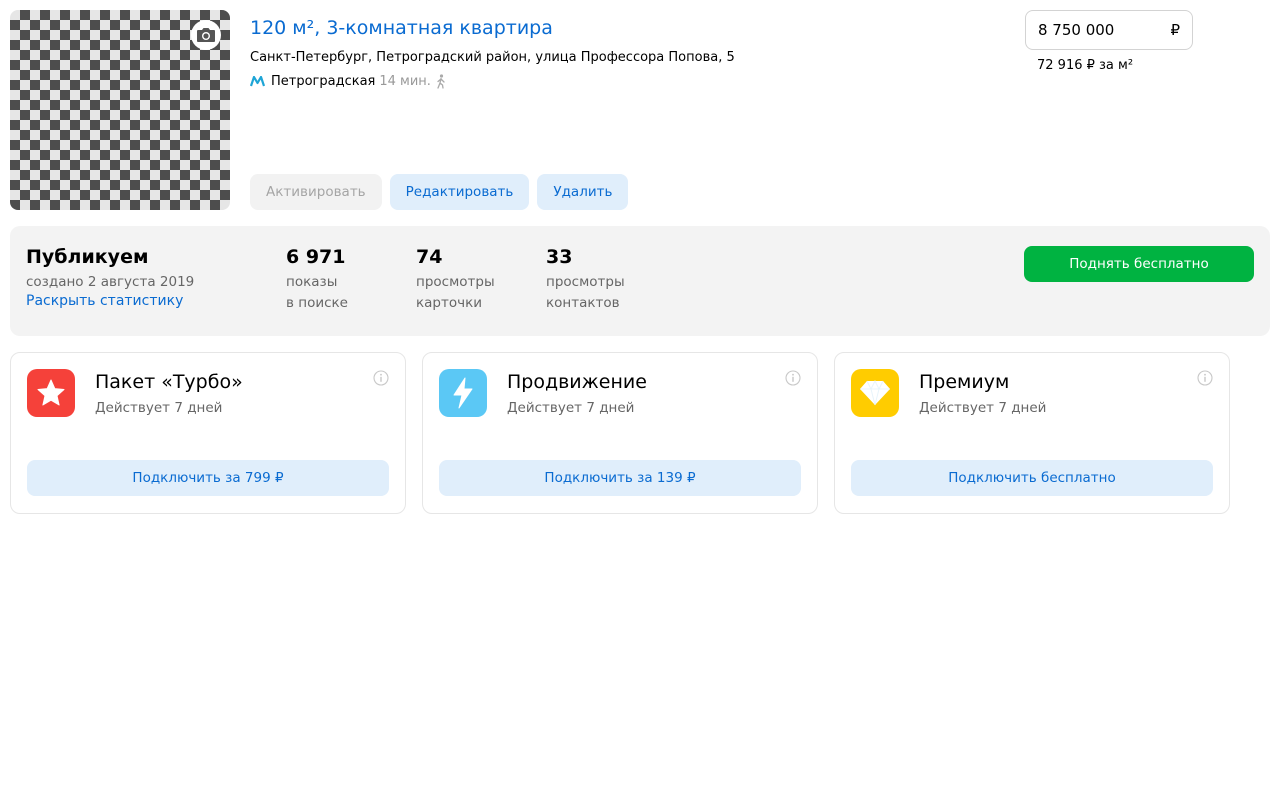  I want to click on price-per-sqm: 72 916 ₽ за м², so click(1085, 65).